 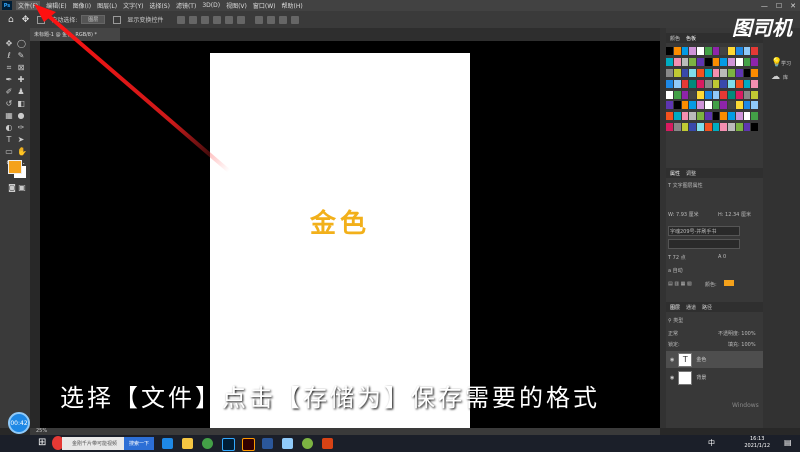 What do you see at coordinates (292, 5) in the screenshot?
I see `menu-help: 帮助(H)` at bounding box center [292, 5].